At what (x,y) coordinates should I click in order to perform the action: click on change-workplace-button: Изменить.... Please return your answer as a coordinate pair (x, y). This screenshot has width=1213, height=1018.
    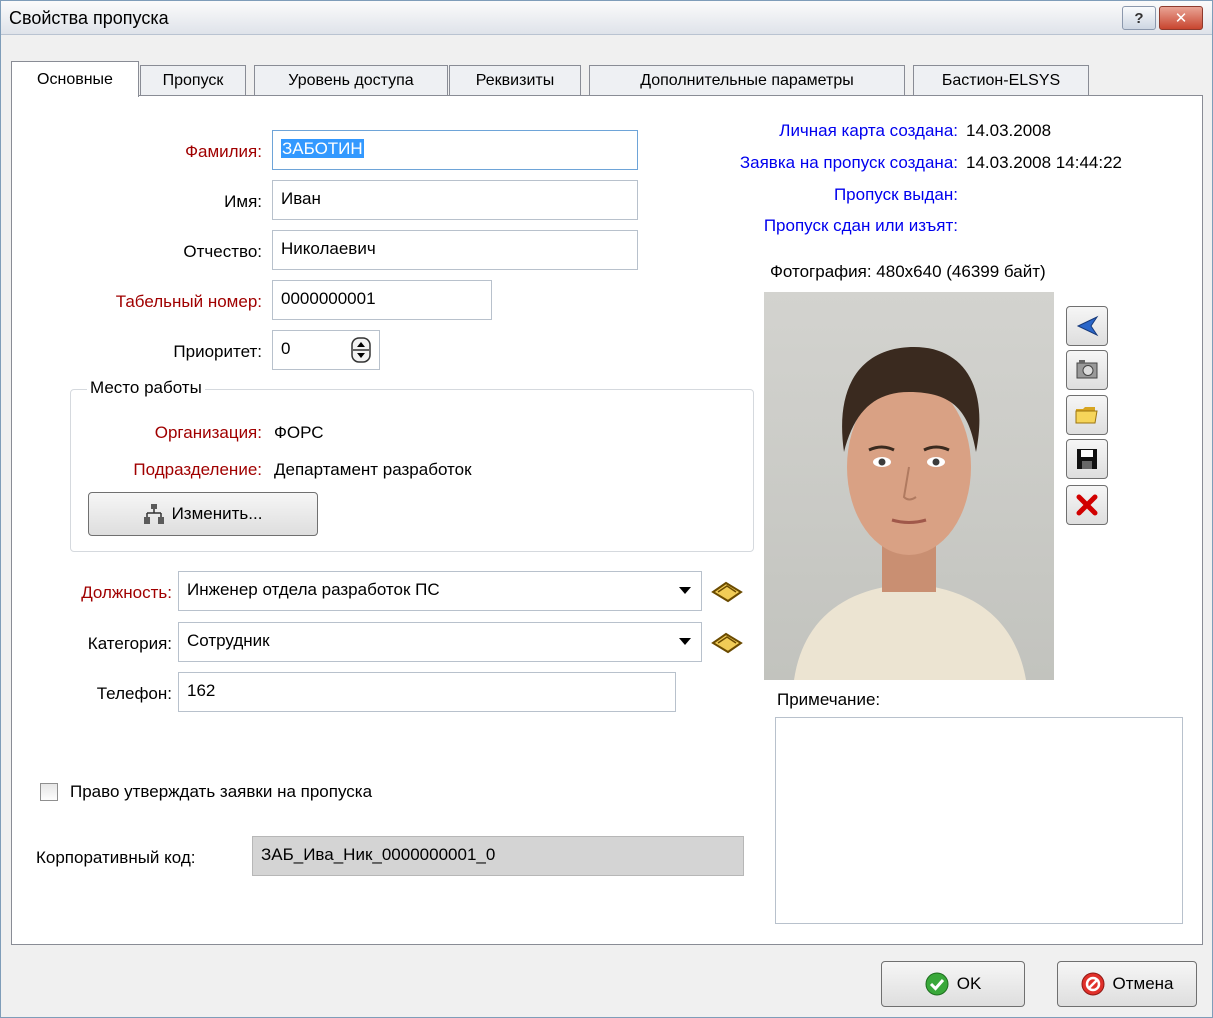
    Looking at the image, I should click on (203, 514).